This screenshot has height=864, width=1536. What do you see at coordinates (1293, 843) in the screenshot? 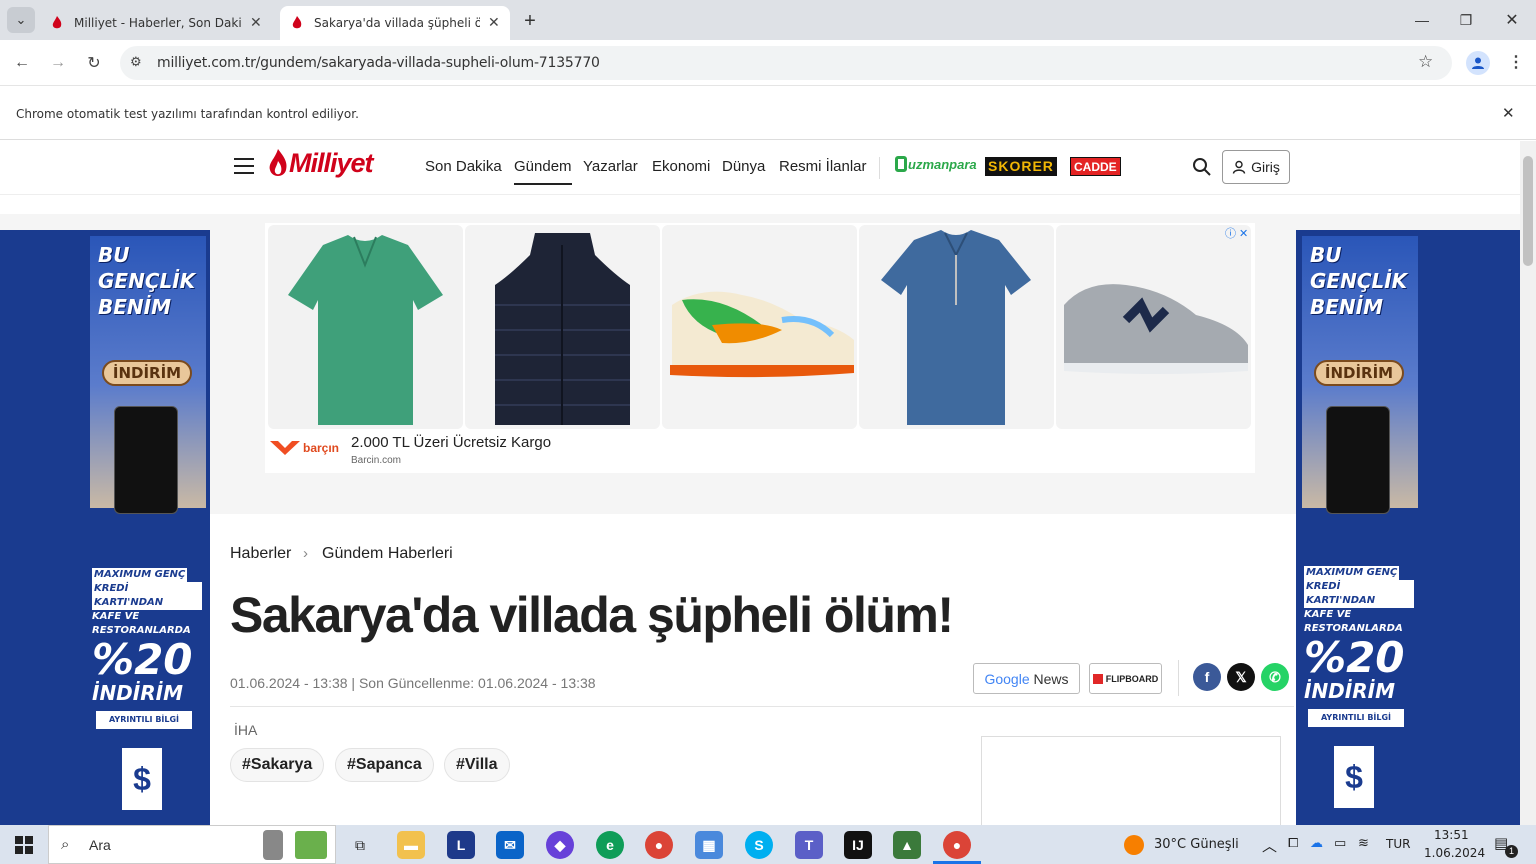
I see `tray-device-icon: ⧠` at bounding box center [1293, 843].